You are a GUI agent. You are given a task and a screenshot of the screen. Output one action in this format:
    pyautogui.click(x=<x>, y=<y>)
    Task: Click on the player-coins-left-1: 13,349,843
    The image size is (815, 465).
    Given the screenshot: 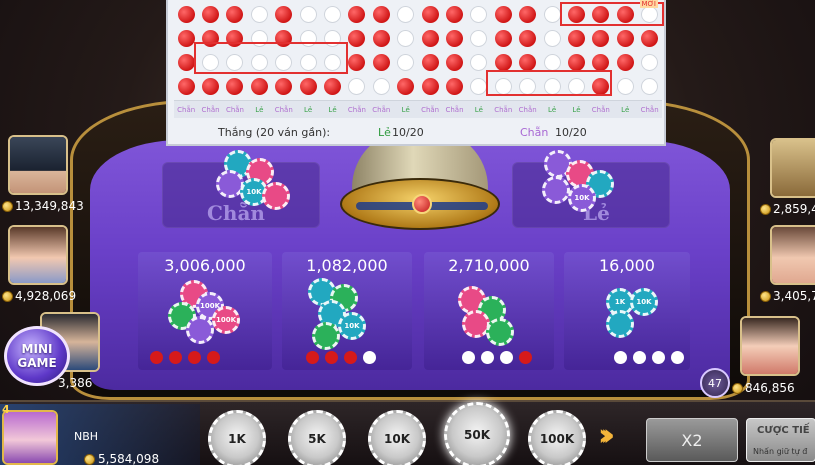 What is the action you would take?
    pyautogui.click(x=43, y=206)
    